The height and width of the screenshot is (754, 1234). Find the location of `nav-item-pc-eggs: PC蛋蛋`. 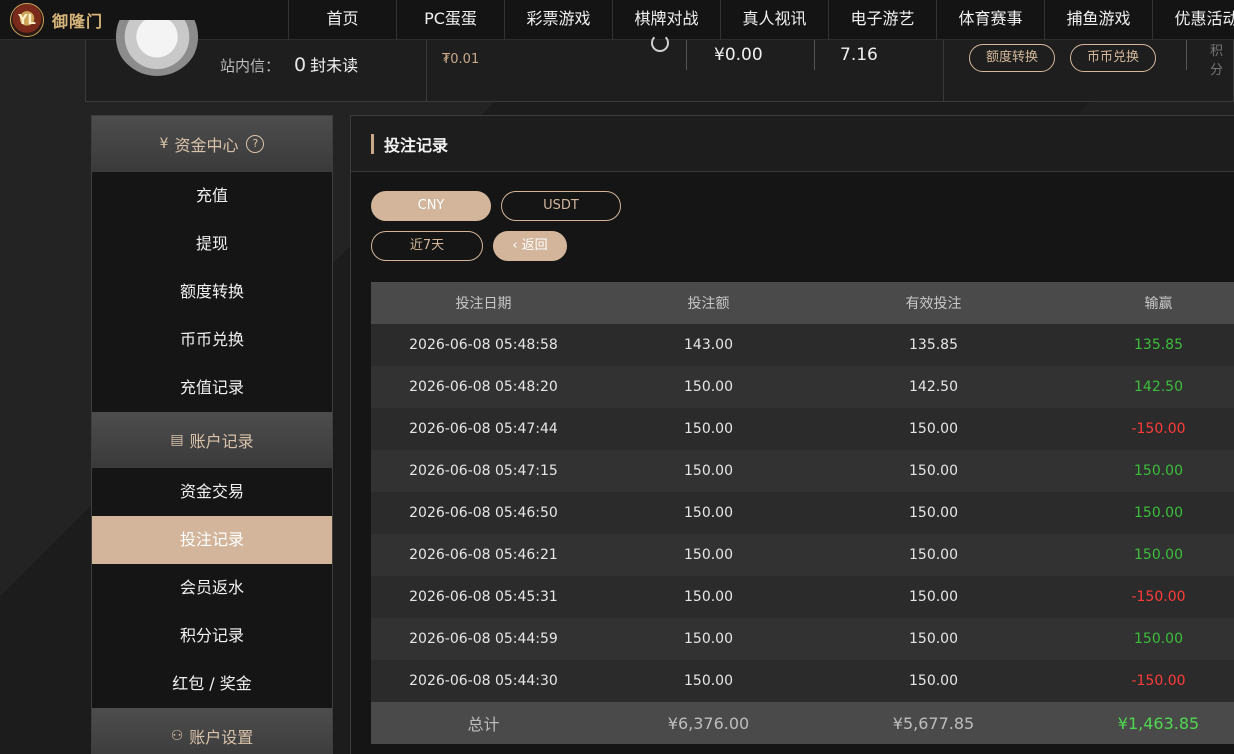

nav-item-pc-eggs: PC蛋蛋 is located at coordinates (450, 20).